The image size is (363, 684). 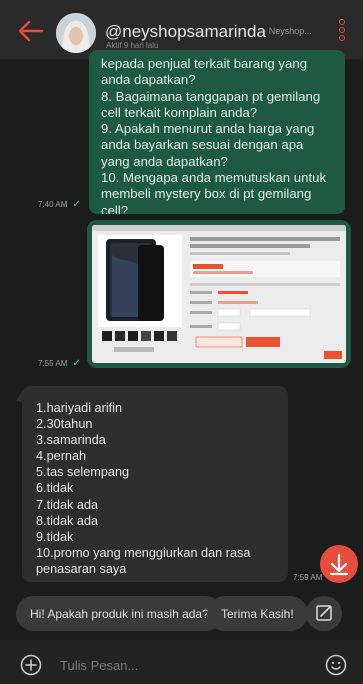 I want to click on screenshot-thumbnail, so click(x=219, y=294).